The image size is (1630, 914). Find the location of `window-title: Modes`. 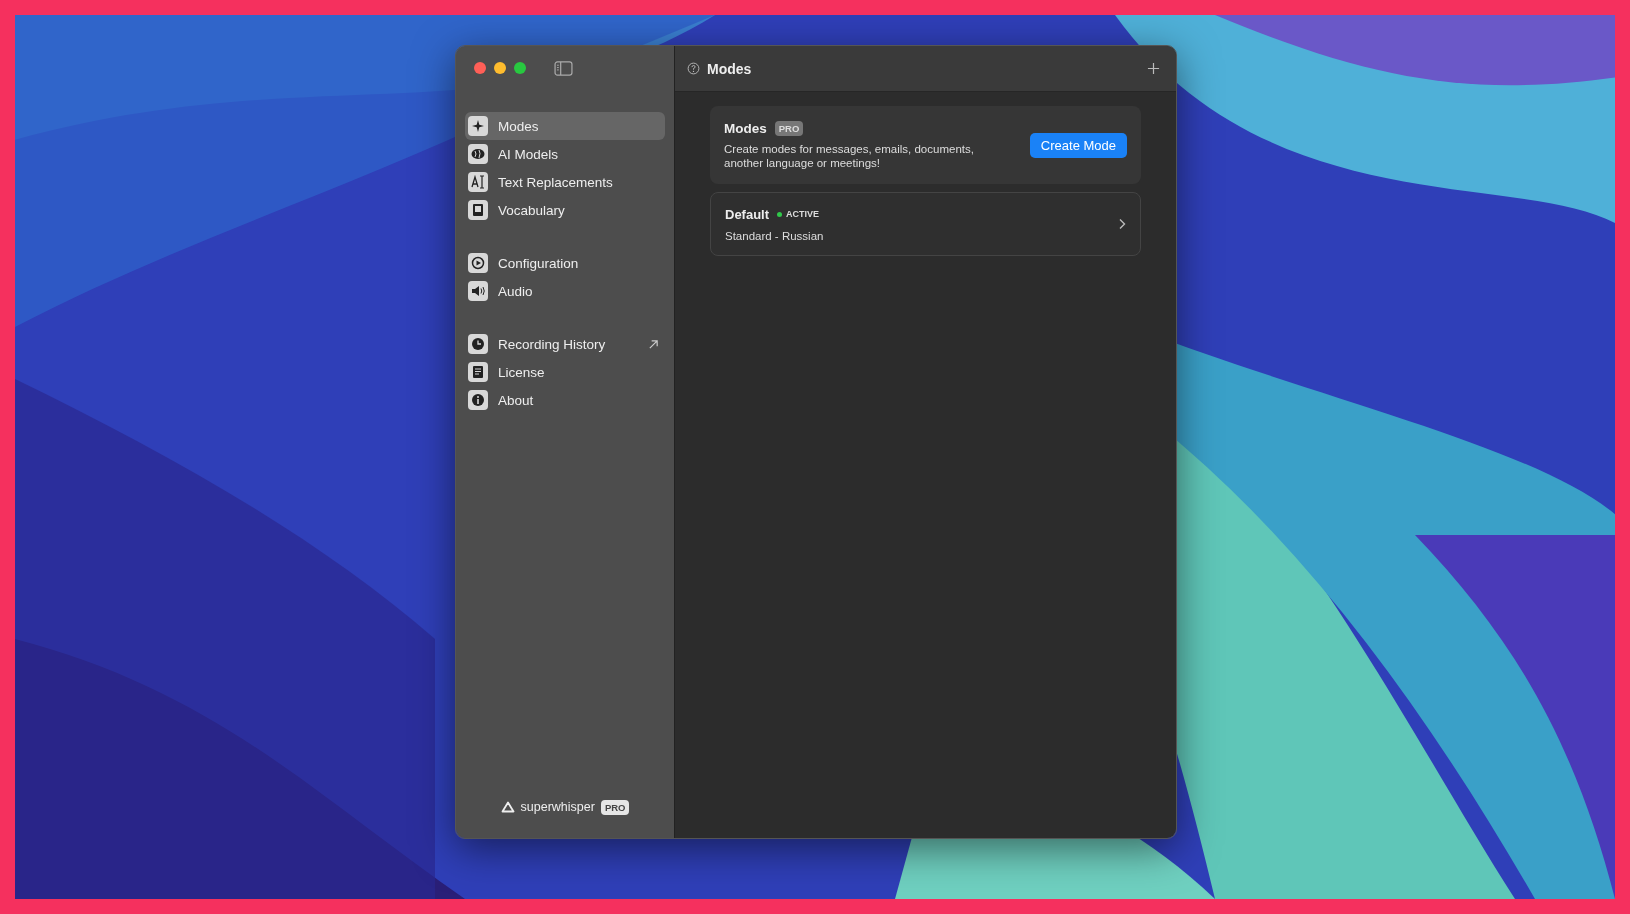

window-title: Modes is located at coordinates (729, 68).